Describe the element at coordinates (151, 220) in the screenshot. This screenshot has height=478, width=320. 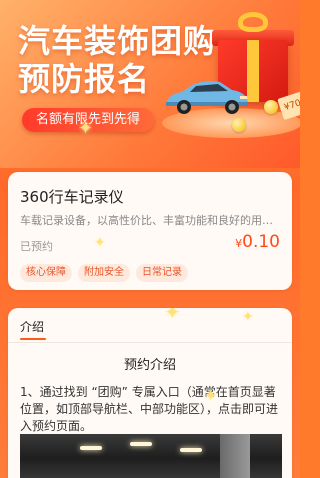
I see `product-description: 车载记录设备，以高性价比、丰富功能和良好的用户体验` at that location.